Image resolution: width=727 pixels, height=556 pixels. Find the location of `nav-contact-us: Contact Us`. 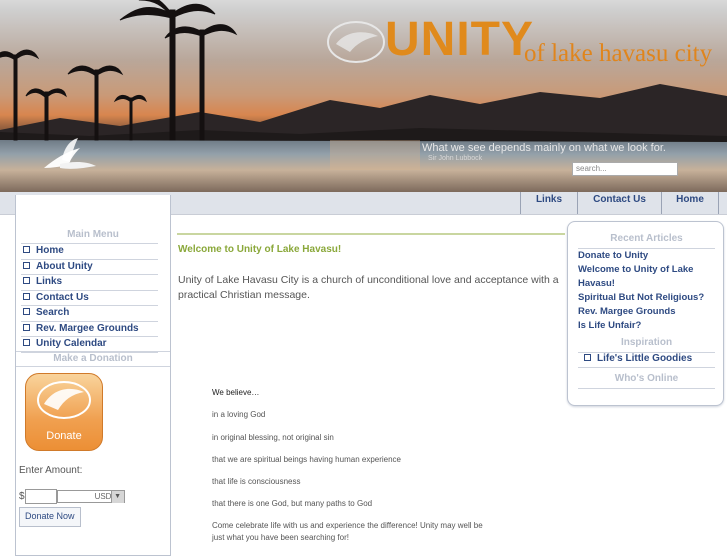

nav-contact-us: Contact Us is located at coordinates (619, 203).